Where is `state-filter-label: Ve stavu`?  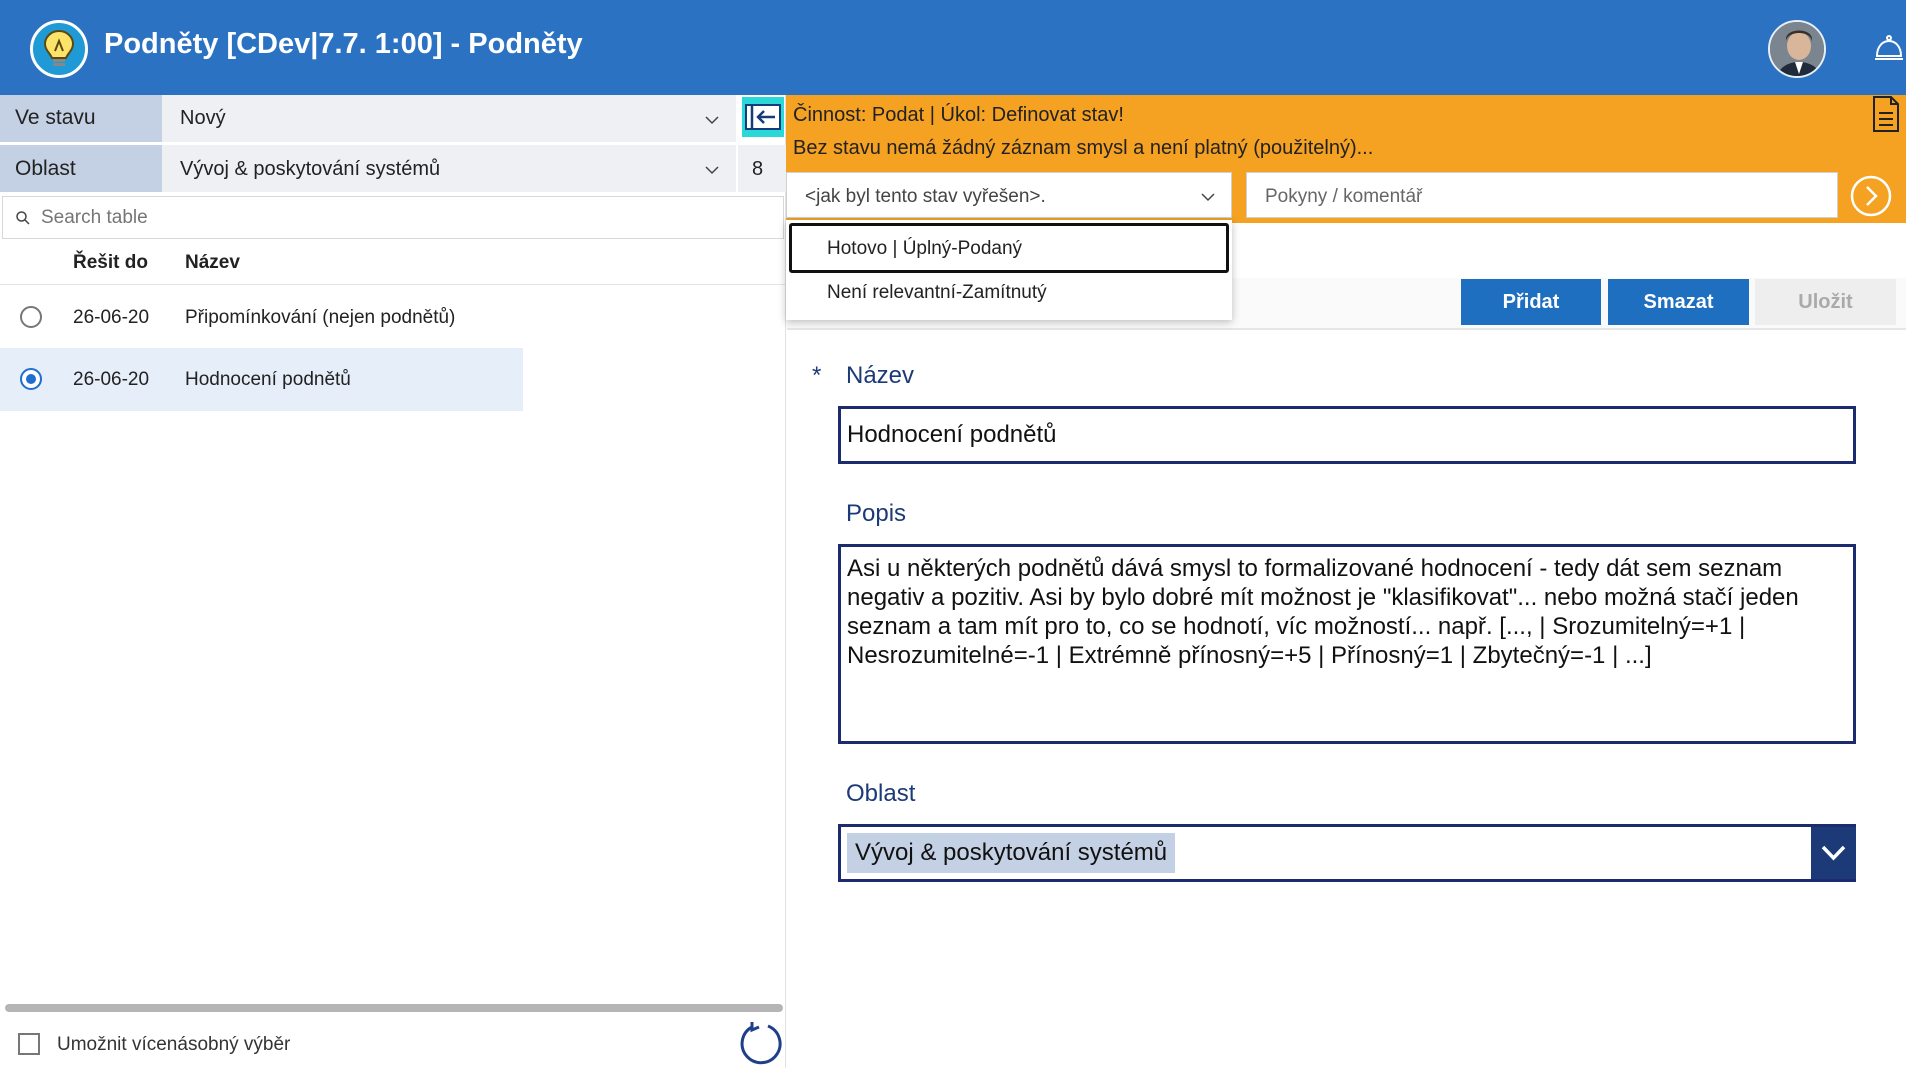 state-filter-label: Ve stavu is located at coordinates (55, 117).